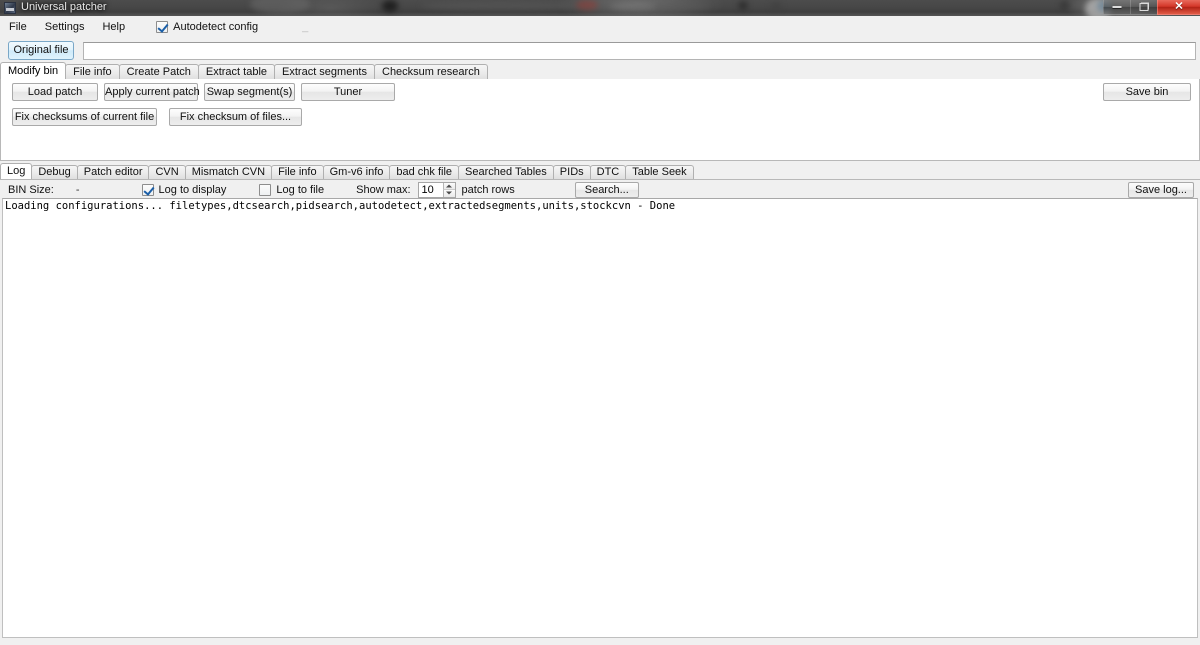  Describe the element at coordinates (192, 189) in the screenshot. I see `log-to-display-label: Log to display` at that location.